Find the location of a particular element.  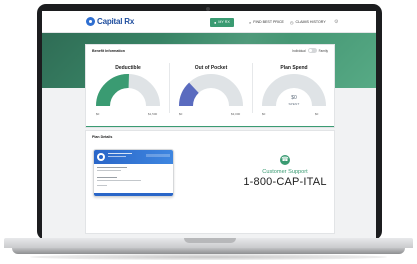

toggle-label-family: Family is located at coordinates (323, 50).